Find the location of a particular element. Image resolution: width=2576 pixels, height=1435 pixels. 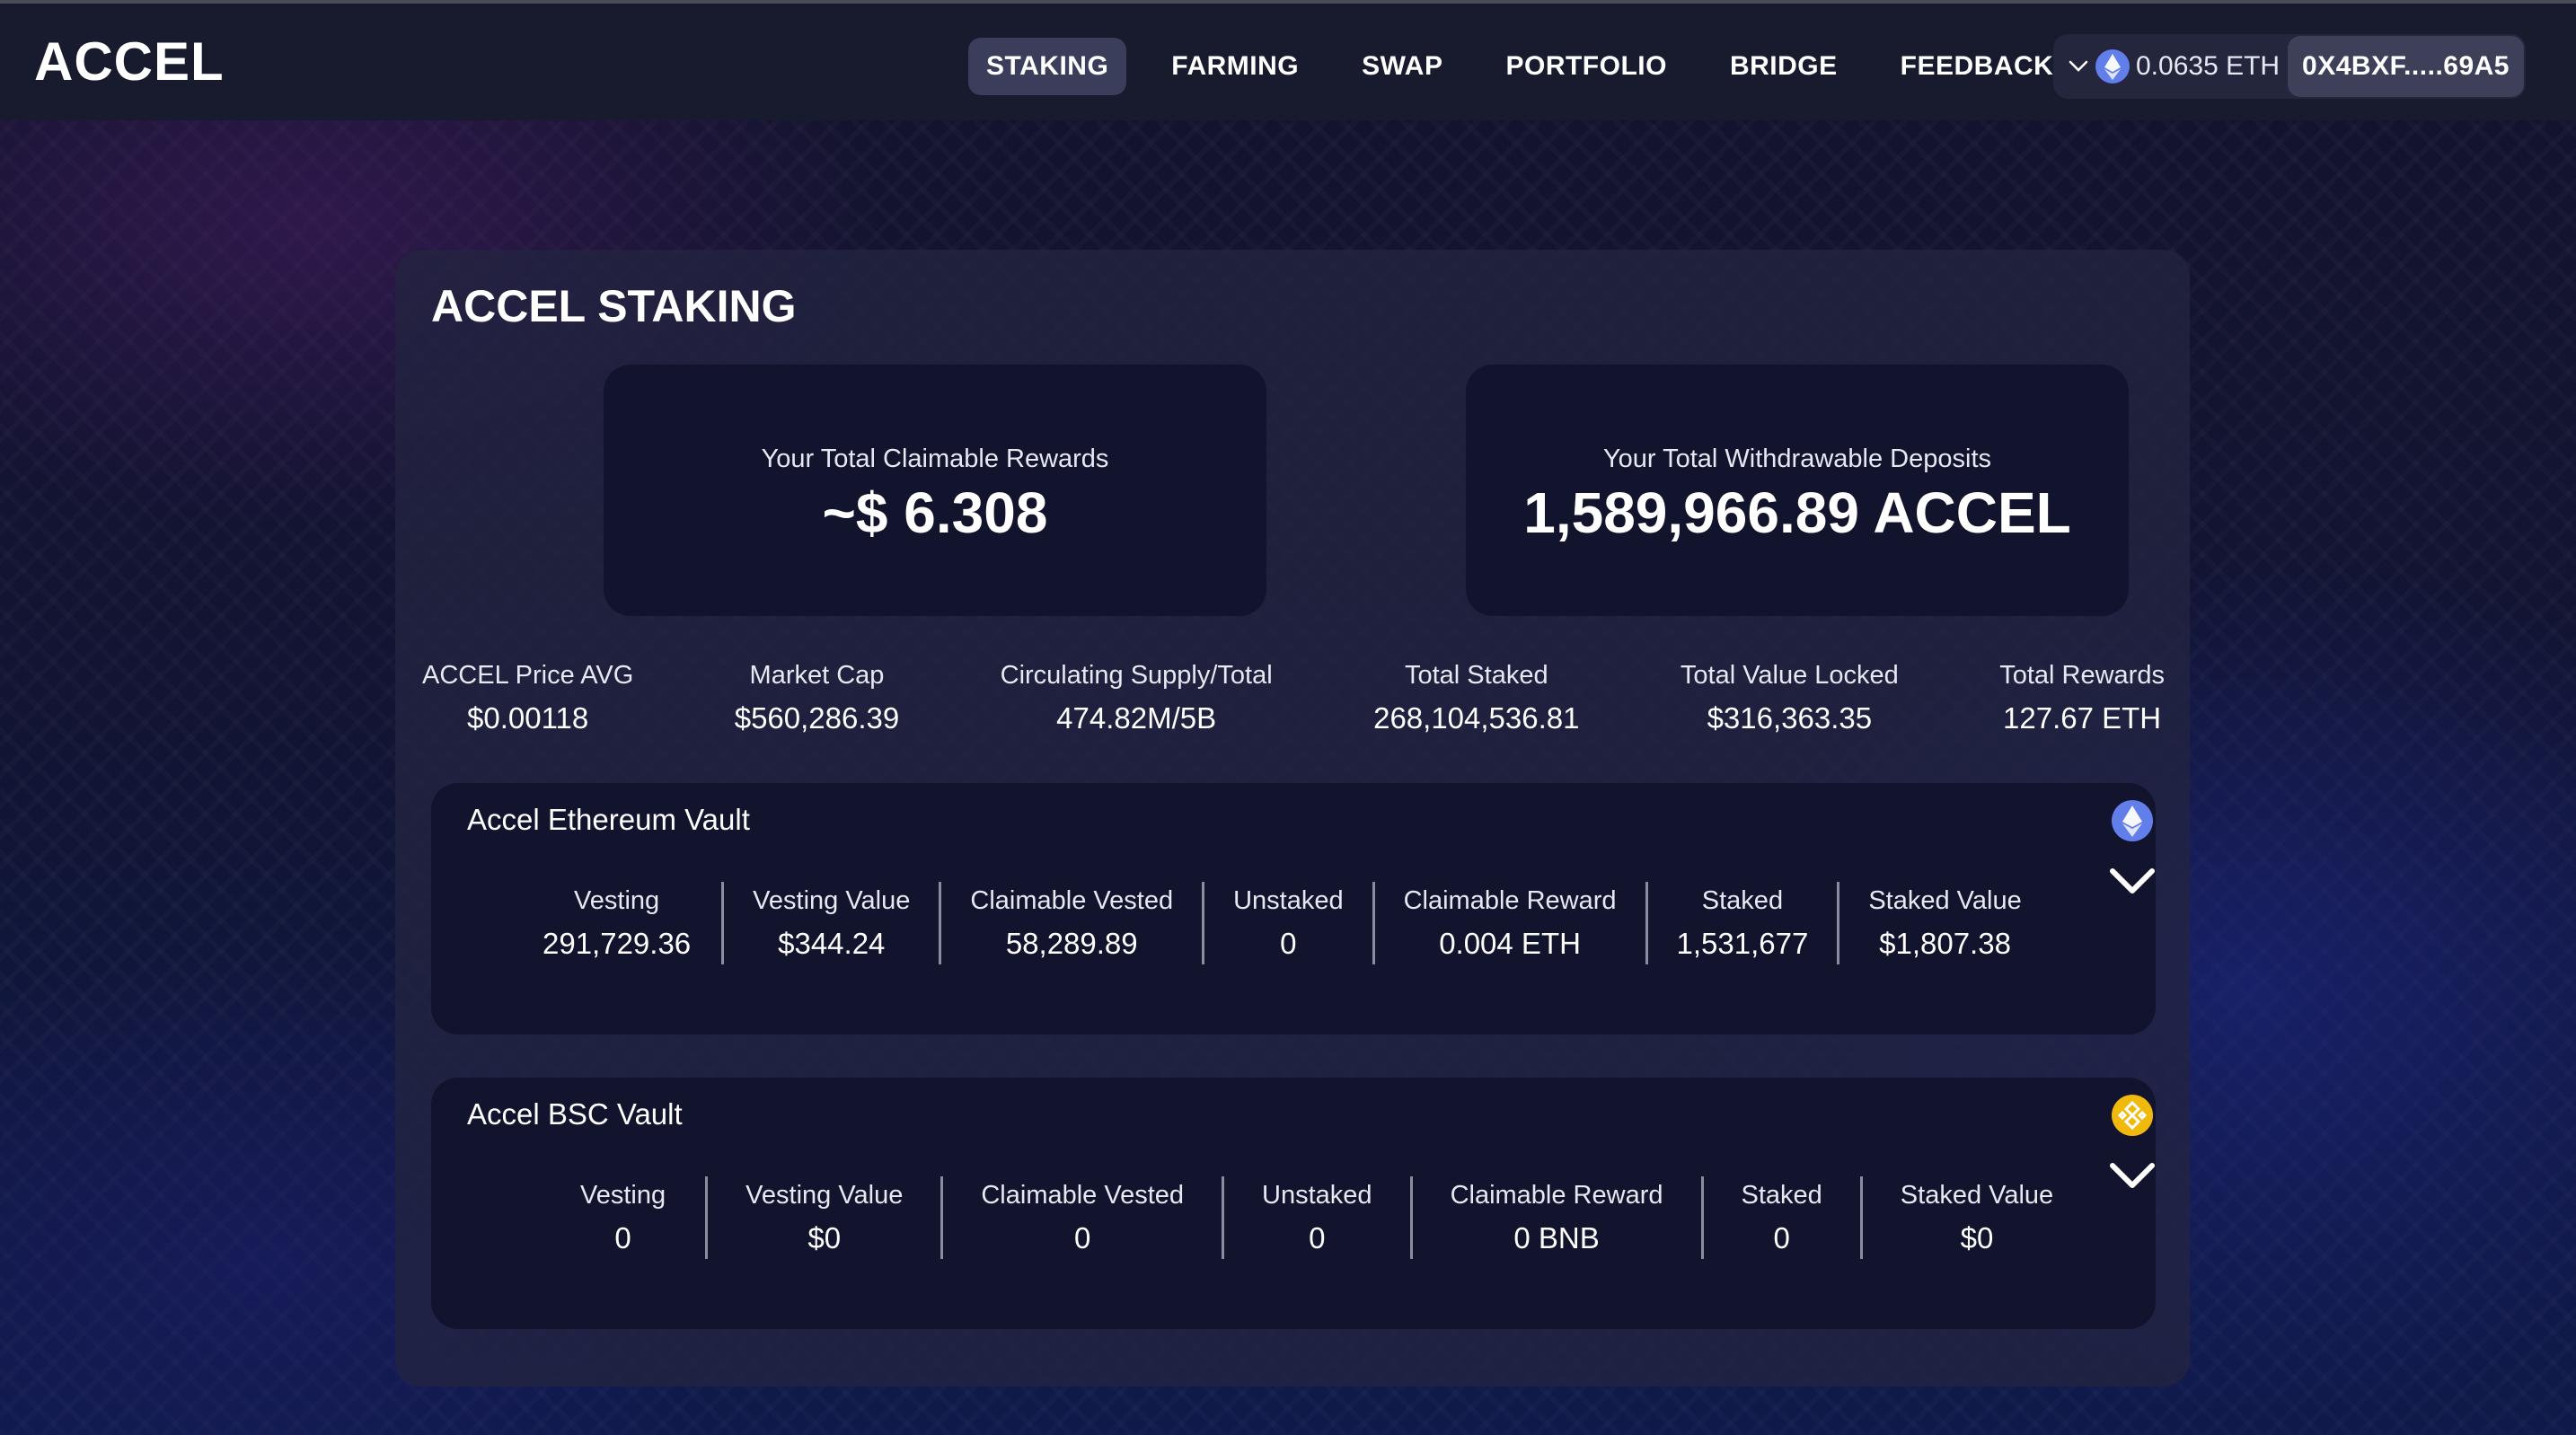

vault-col-vesting-value: Vesting Value $344.24 is located at coordinates (831, 923).